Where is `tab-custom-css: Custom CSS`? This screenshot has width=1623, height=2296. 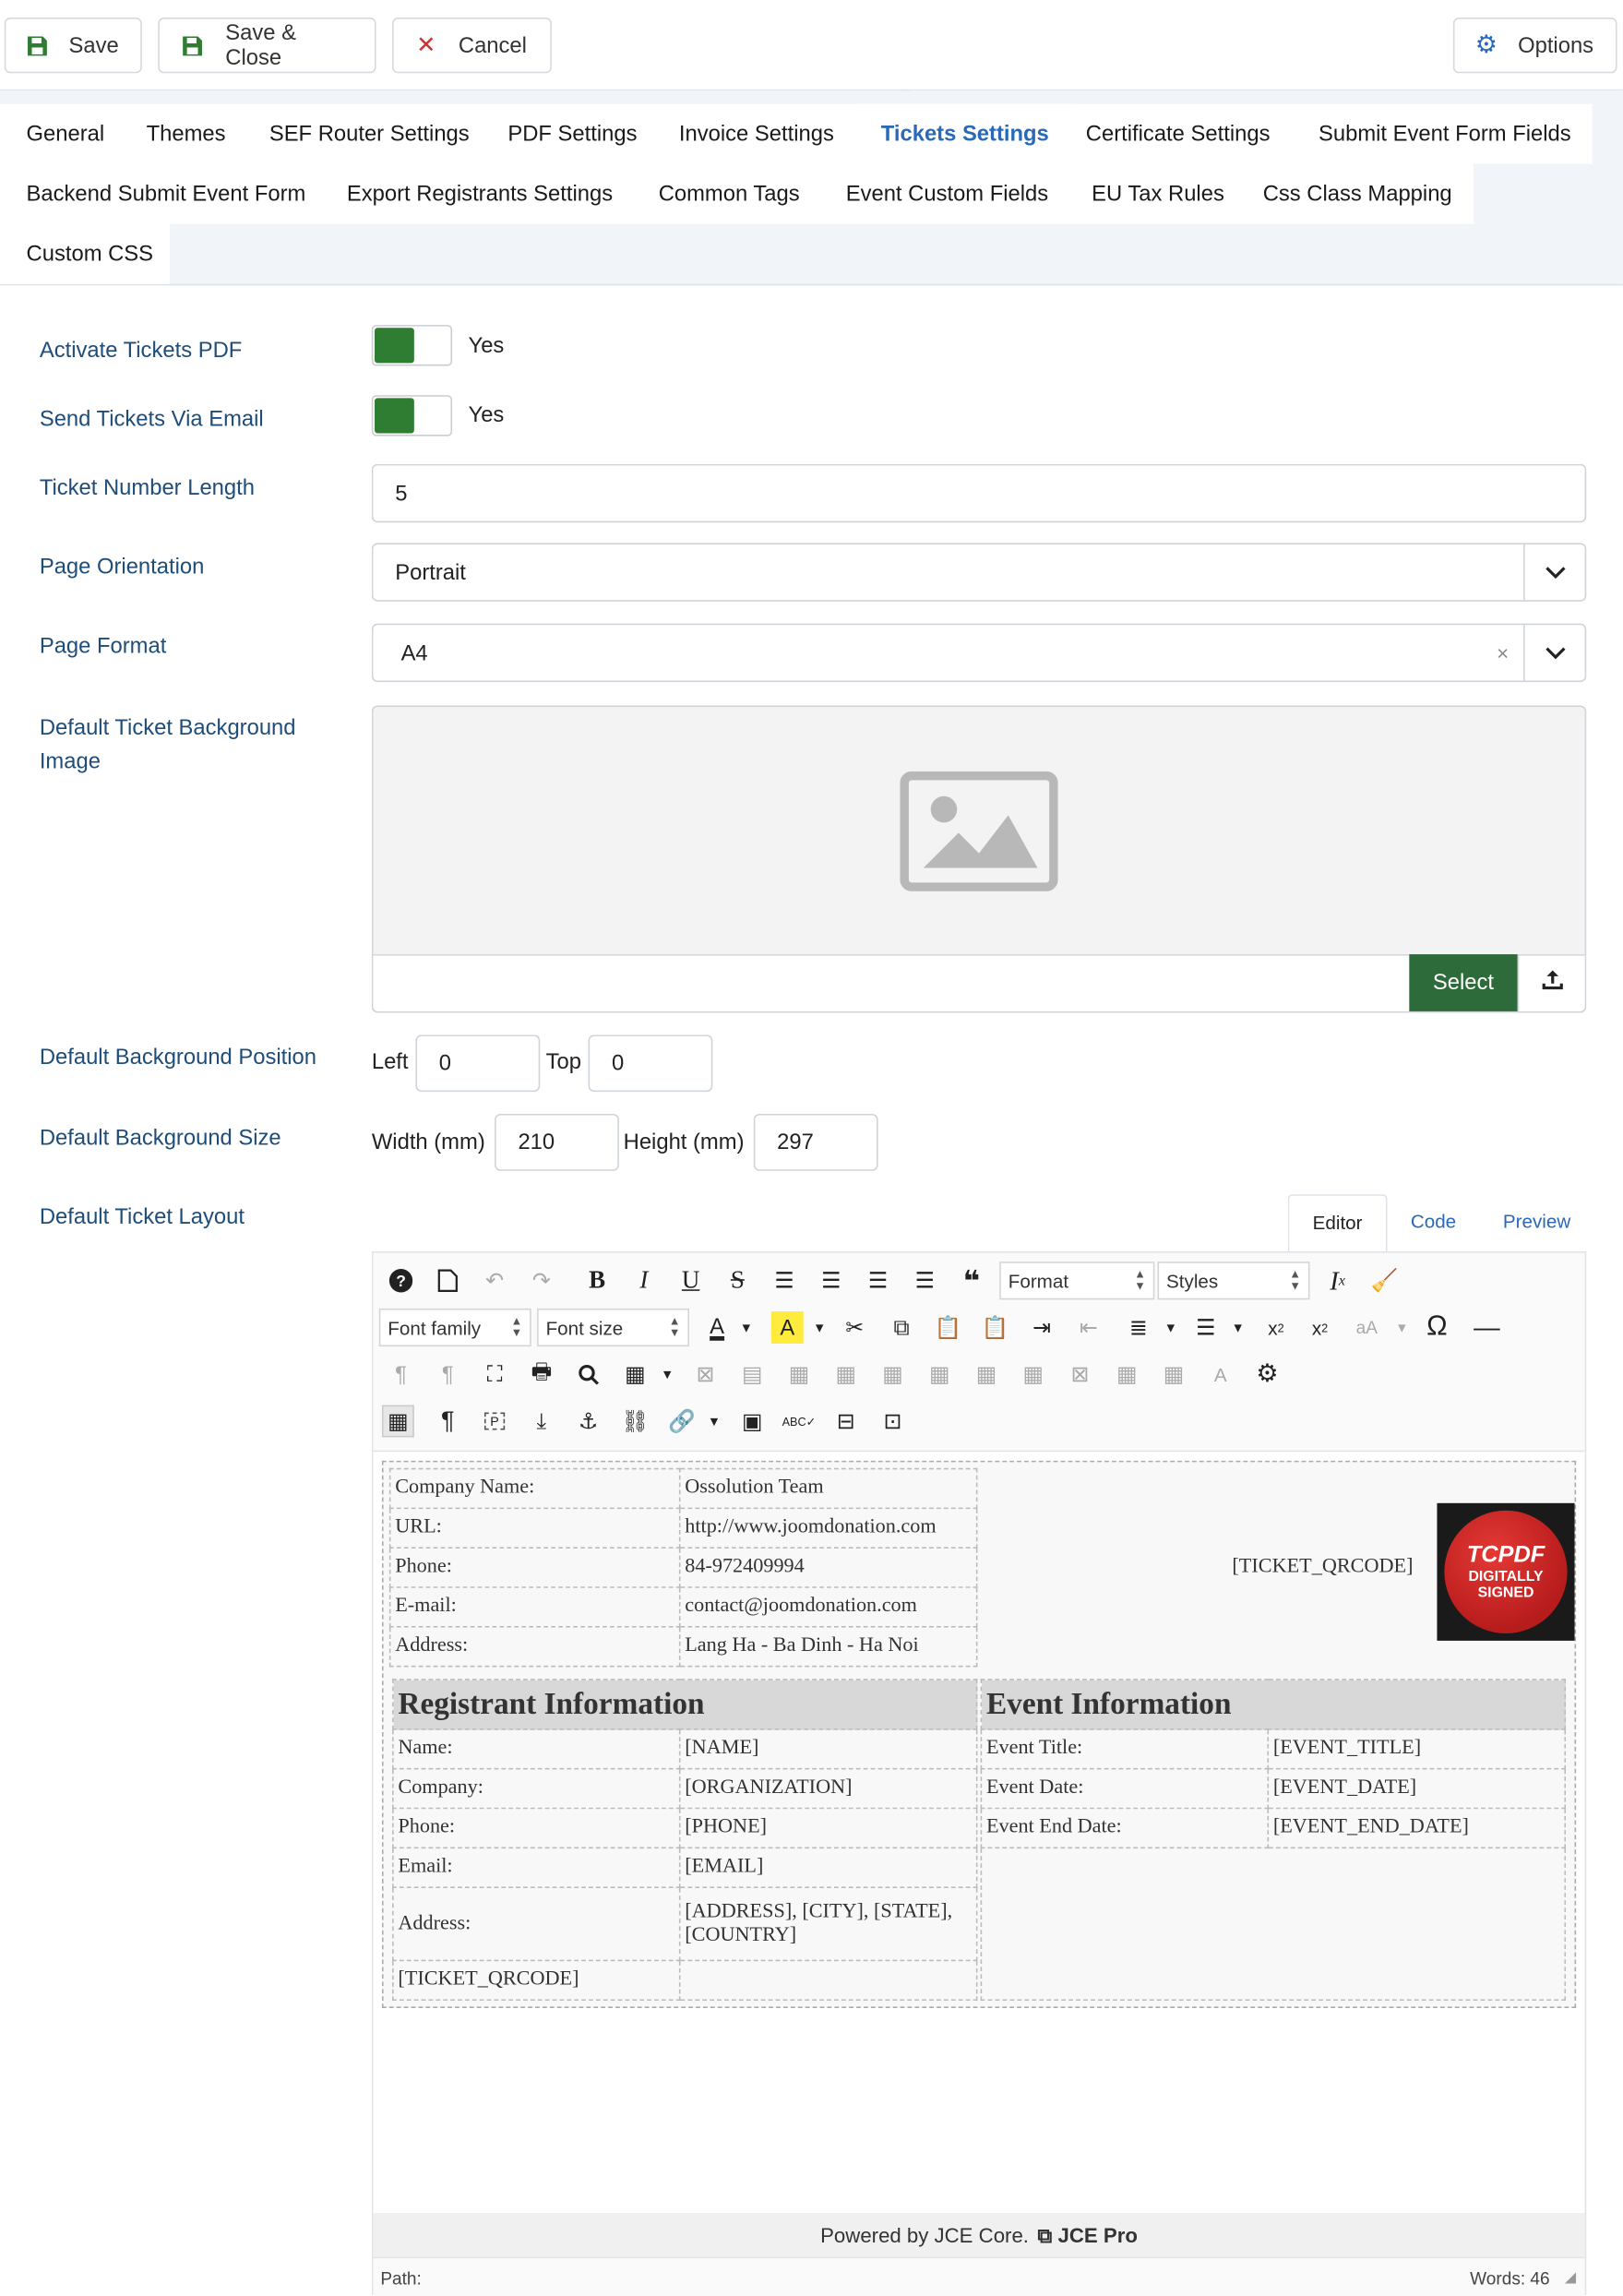
tab-custom-css: Custom CSS is located at coordinates (90, 254).